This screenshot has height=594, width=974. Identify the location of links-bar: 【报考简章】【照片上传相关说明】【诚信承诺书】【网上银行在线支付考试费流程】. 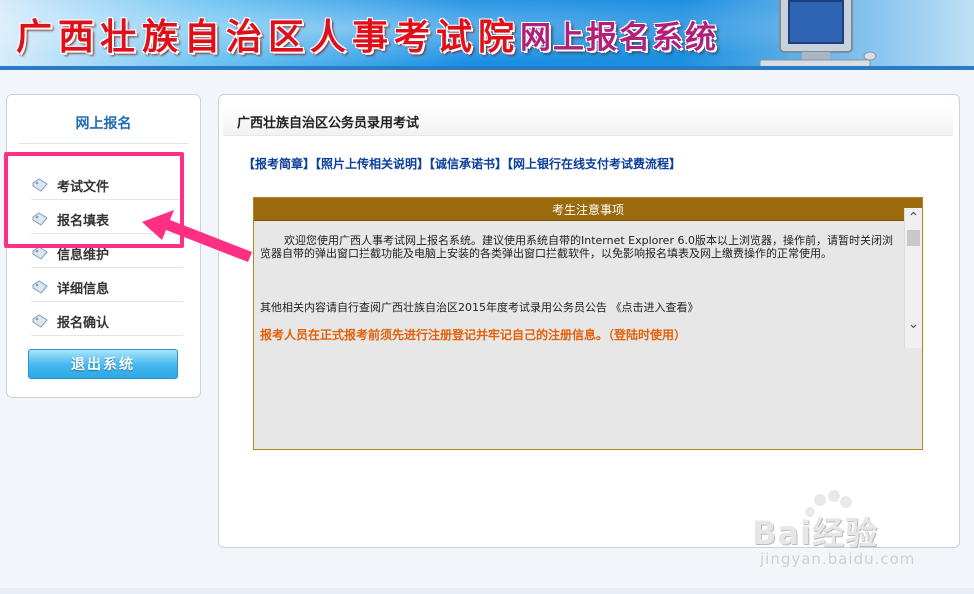
(462, 163).